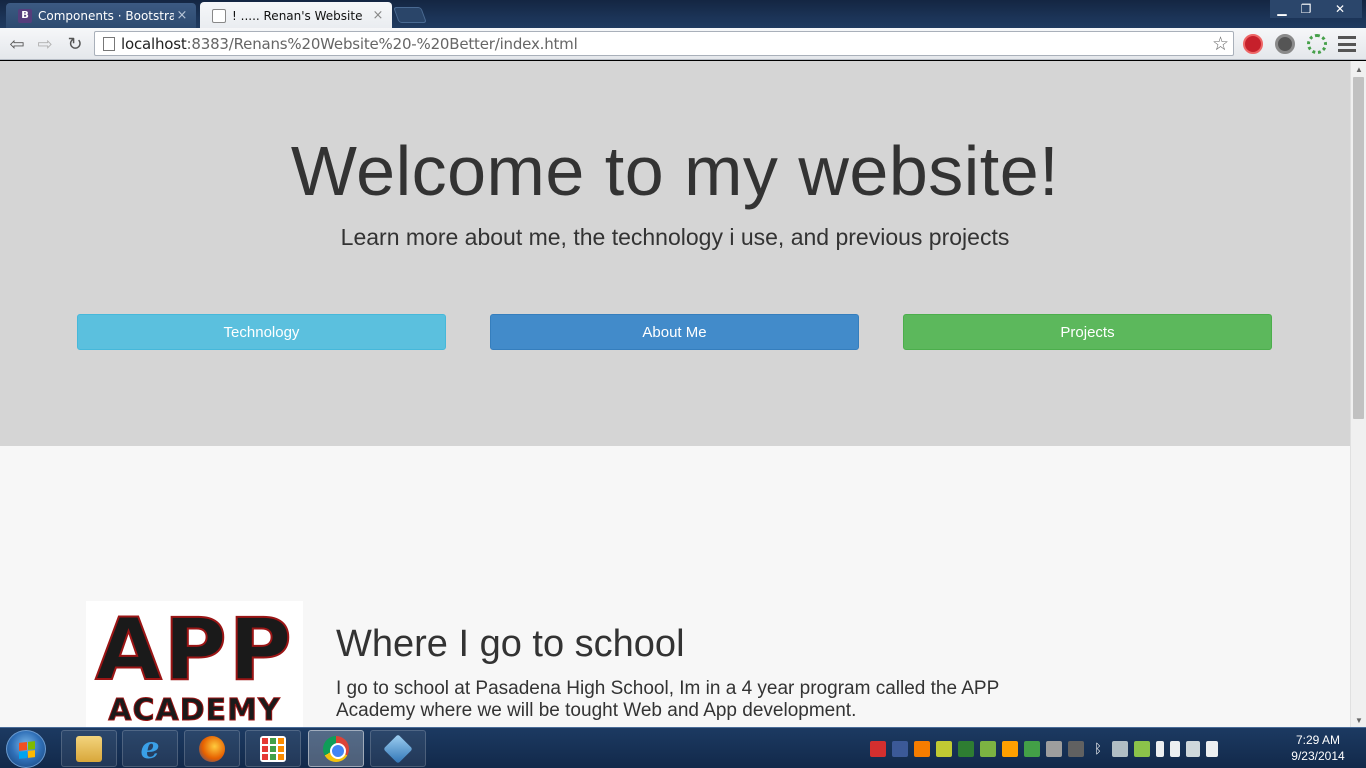 The image size is (1366, 768). What do you see at coordinates (1142, 749) in the screenshot?
I see `update-tray-icon` at bounding box center [1142, 749].